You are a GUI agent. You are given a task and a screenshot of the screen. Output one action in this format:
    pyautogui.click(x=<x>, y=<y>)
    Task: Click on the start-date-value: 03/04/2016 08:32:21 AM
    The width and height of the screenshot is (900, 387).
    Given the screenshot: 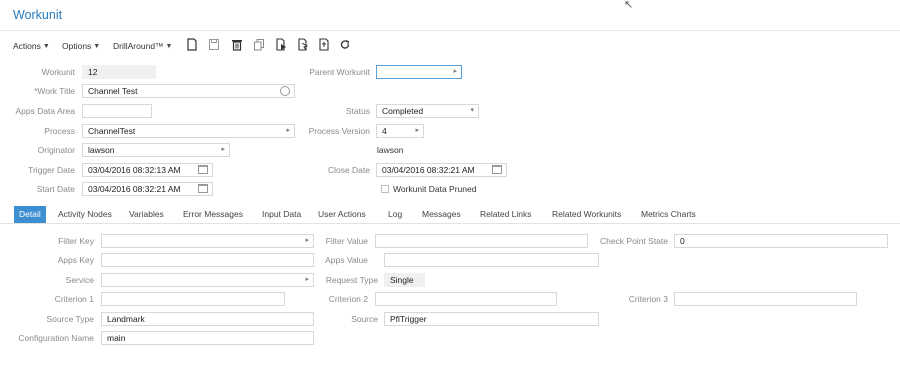 What is the action you would take?
    pyautogui.click(x=134, y=189)
    